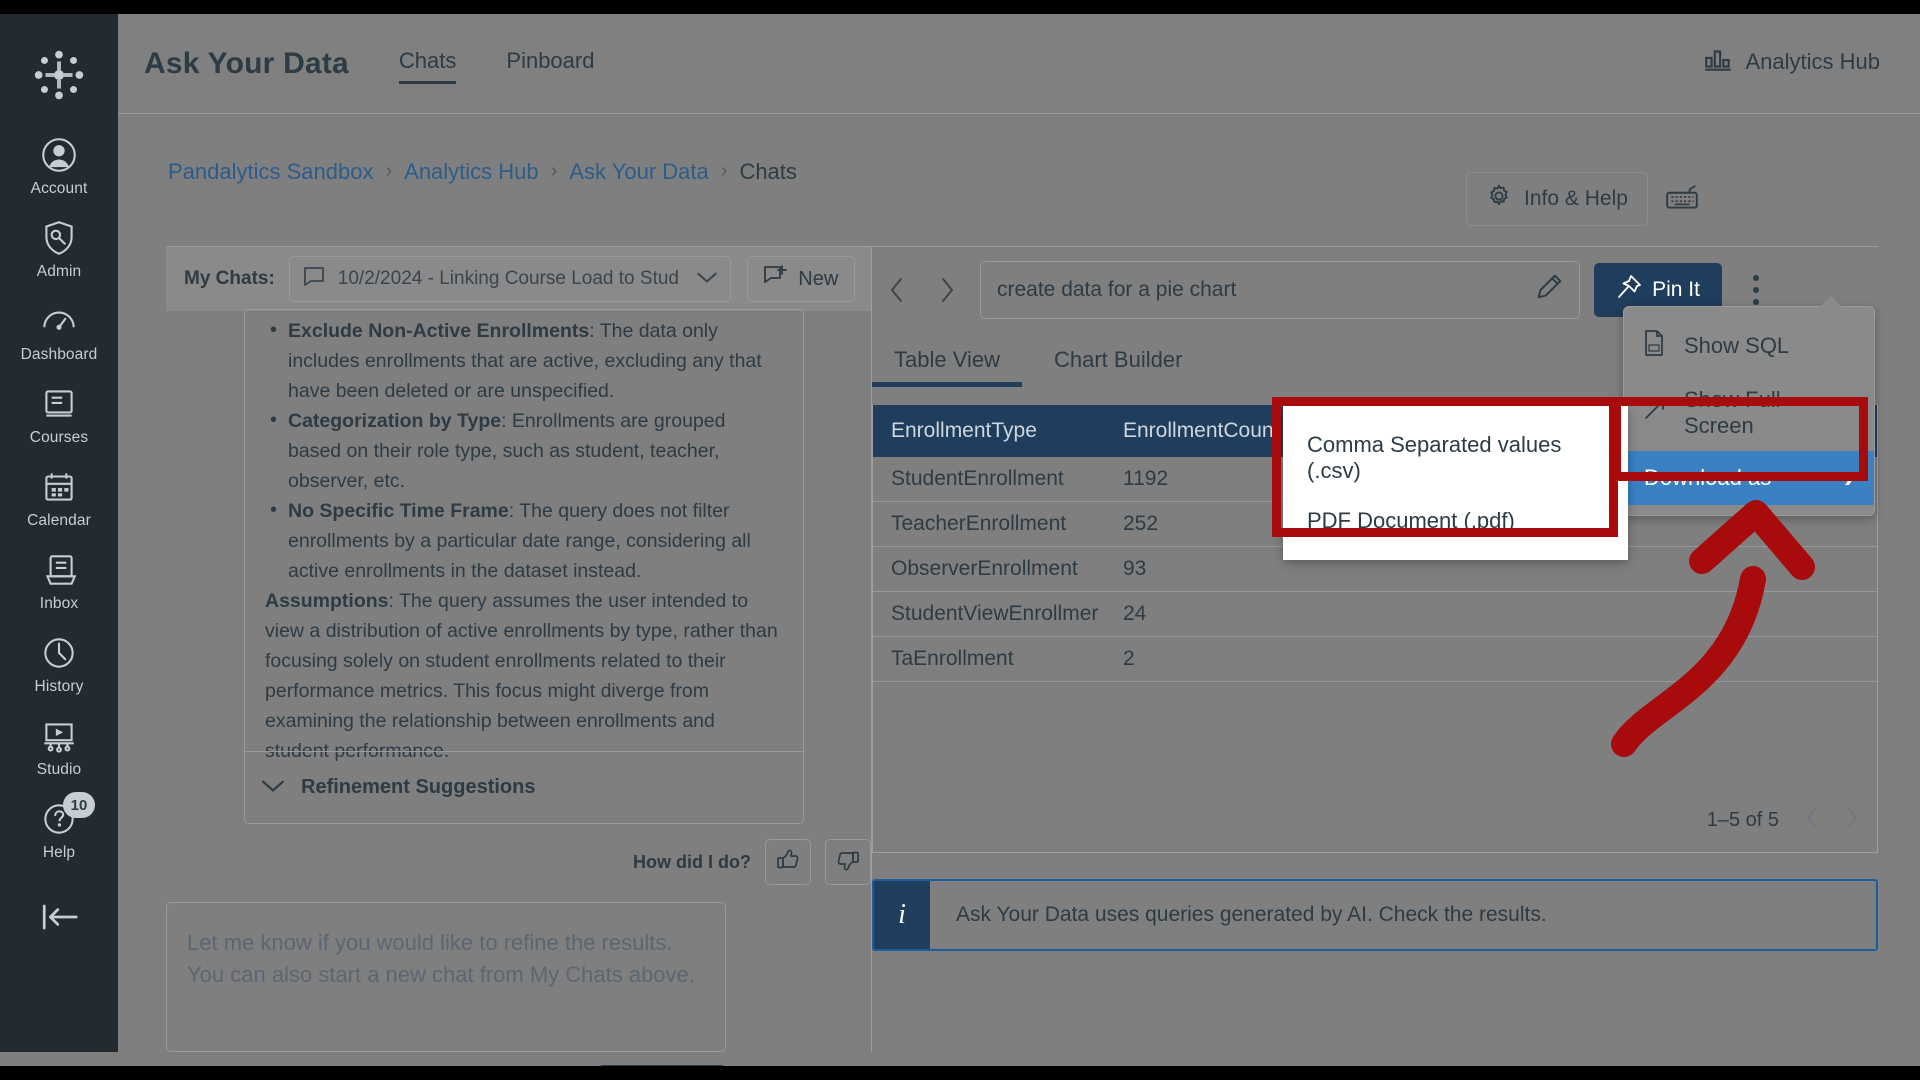 Image resolution: width=1920 pixels, height=1080 pixels. I want to click on sidebar-item-label: History, so click(59, 686).